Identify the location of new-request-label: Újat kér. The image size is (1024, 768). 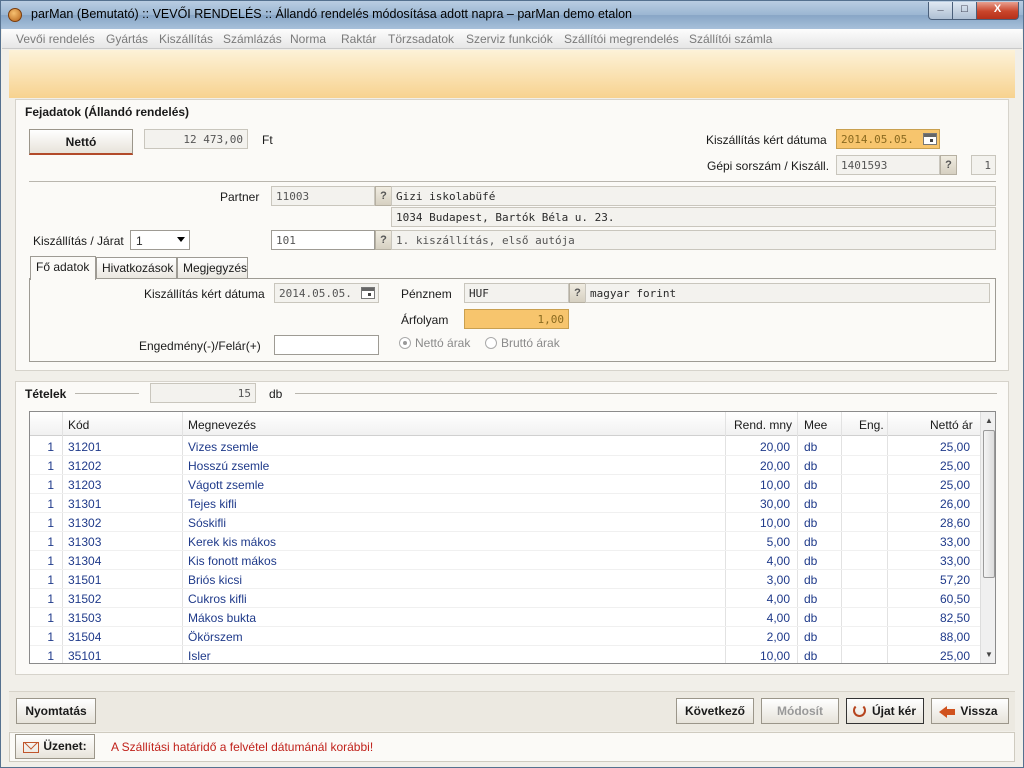
(894, 711).